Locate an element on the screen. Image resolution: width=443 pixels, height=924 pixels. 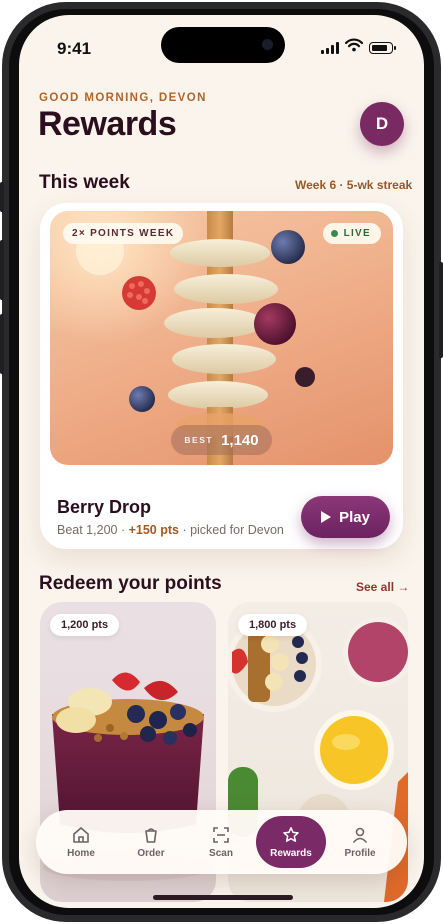
page-title: Rewards is located at coordinates (107, 124).